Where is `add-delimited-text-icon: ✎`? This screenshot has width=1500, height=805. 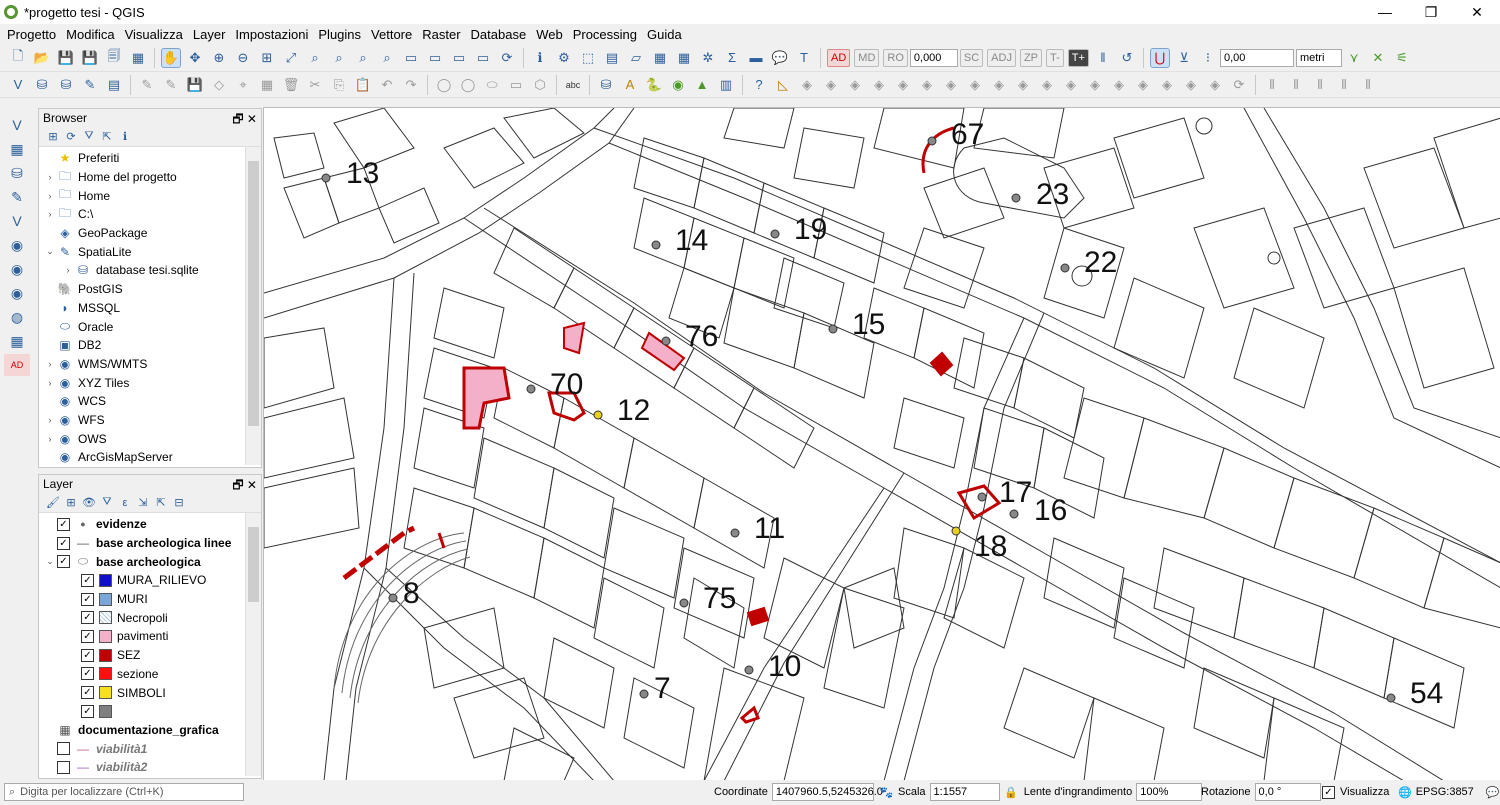
add-delimited-text-icon: ✎ is located at coordinates (17, 197).